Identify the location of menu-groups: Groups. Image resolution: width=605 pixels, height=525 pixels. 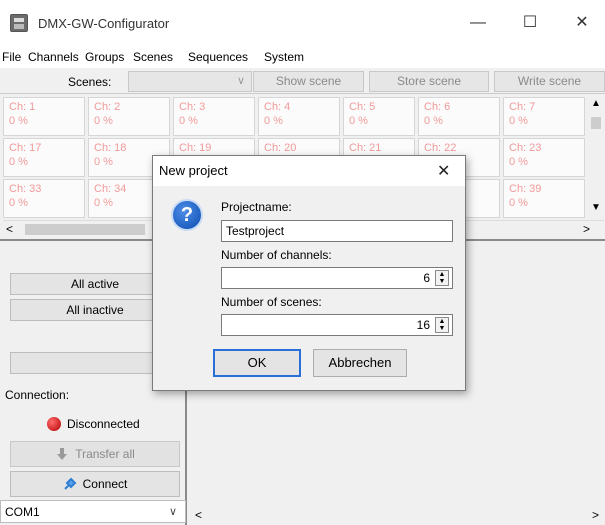
(104, 57).